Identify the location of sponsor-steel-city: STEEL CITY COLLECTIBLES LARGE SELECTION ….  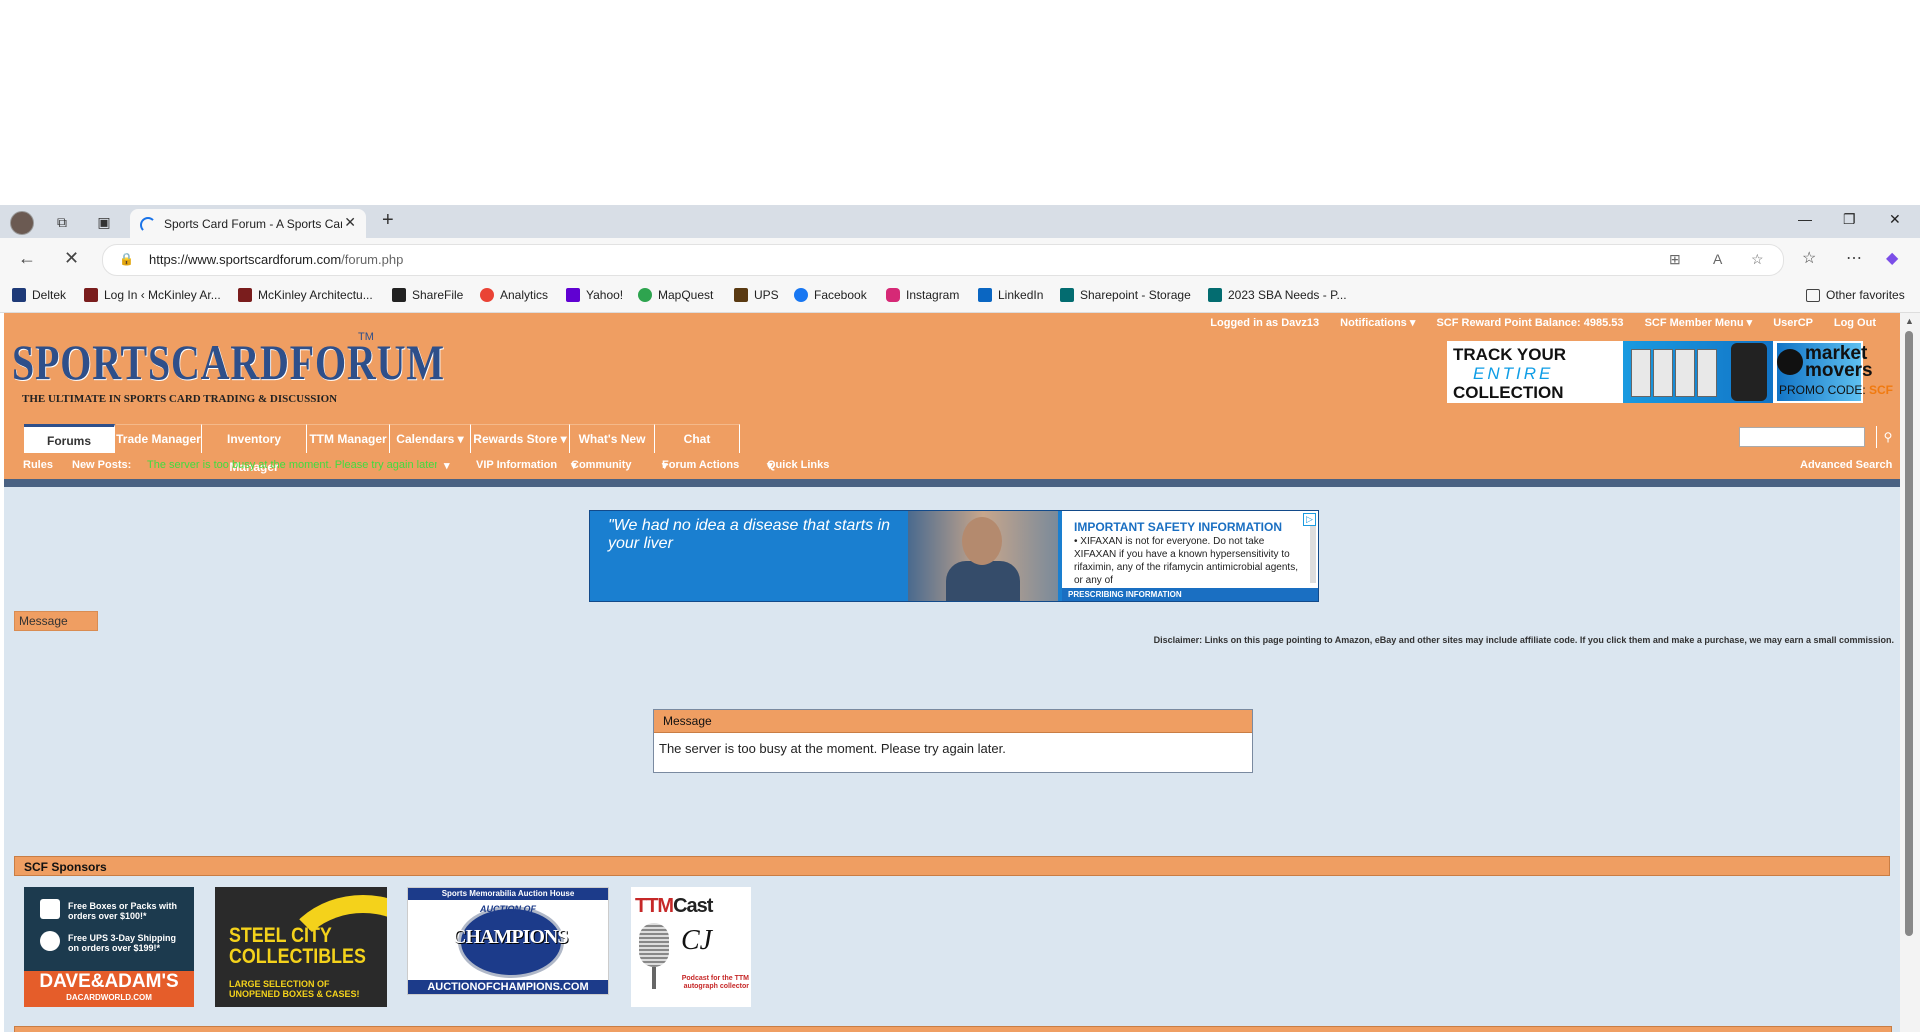
(301, 947).